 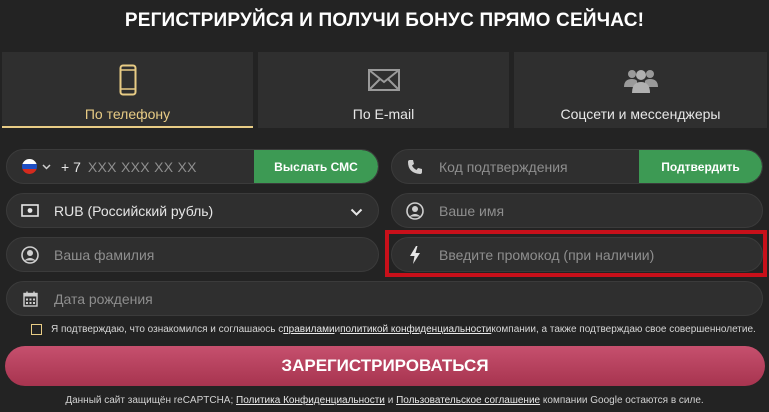 I want to click on google-privacy-link: Политика Конфиденциальности, so click(x=310, y=400).